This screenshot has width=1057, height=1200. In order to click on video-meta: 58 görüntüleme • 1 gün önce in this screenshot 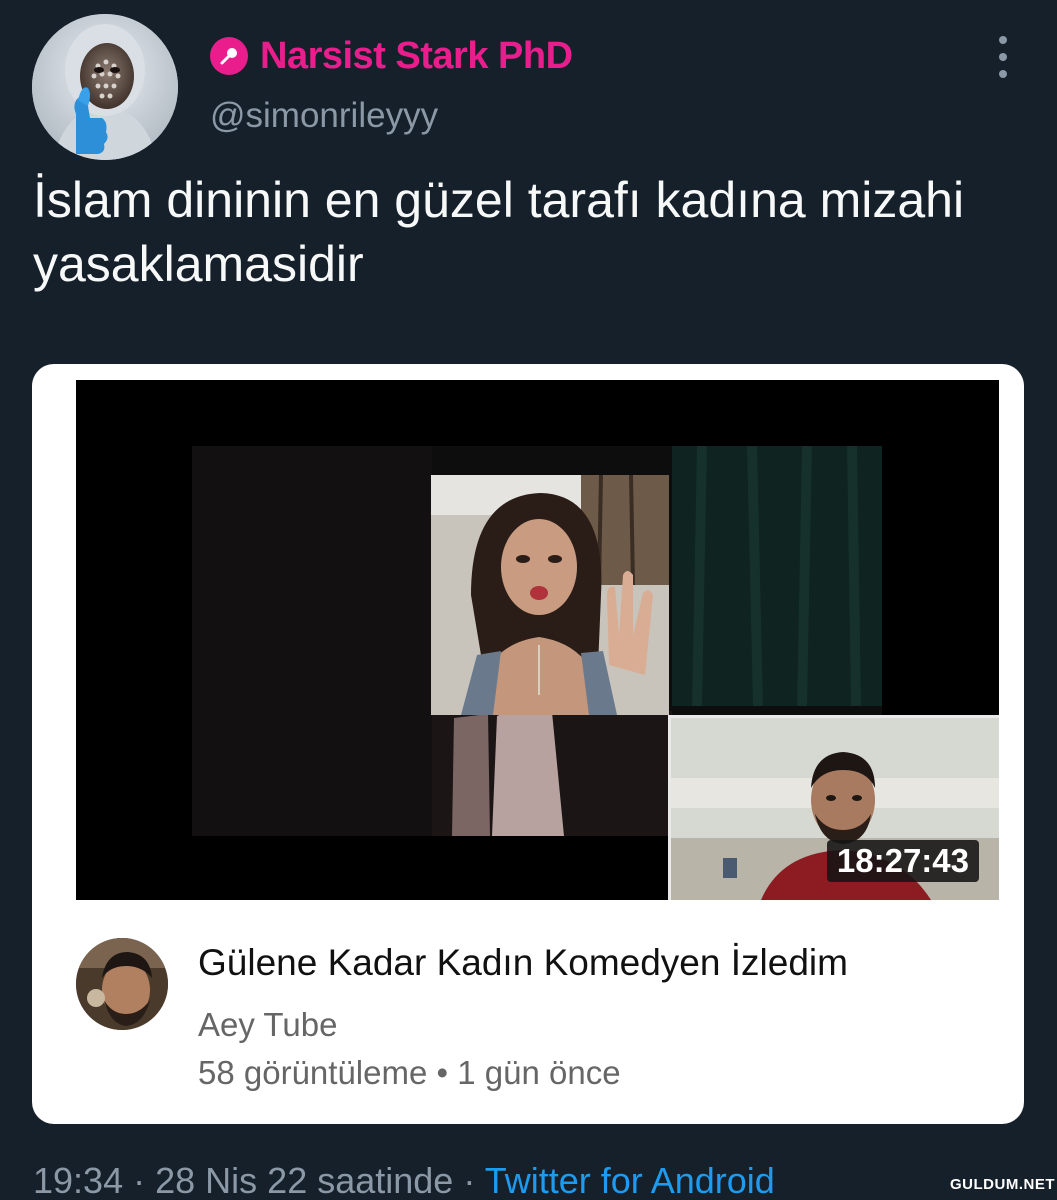, I will do `click(409, 1073)`.